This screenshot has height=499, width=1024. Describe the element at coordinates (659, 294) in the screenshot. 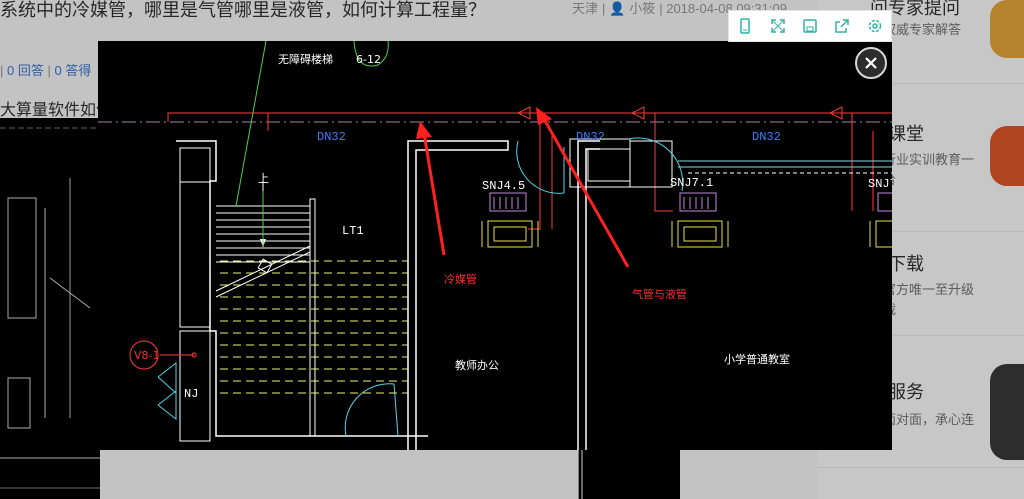

I see `annotation-gas-liquid: 气管与液管` at that location.